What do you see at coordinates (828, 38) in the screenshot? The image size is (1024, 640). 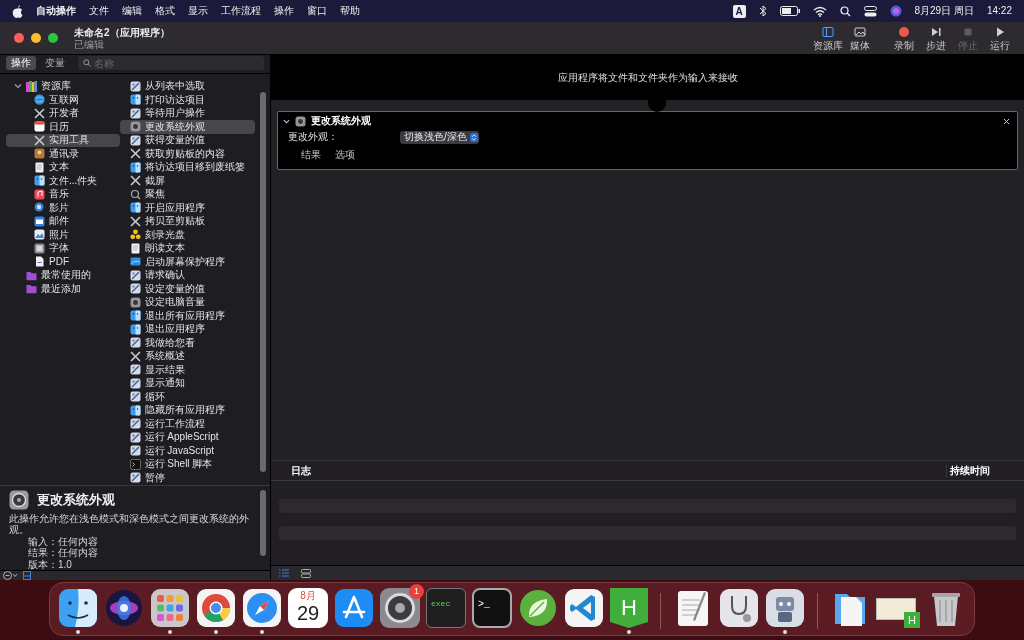 I see `toolbar-button: 资源库` at bounding box center [828, 38].